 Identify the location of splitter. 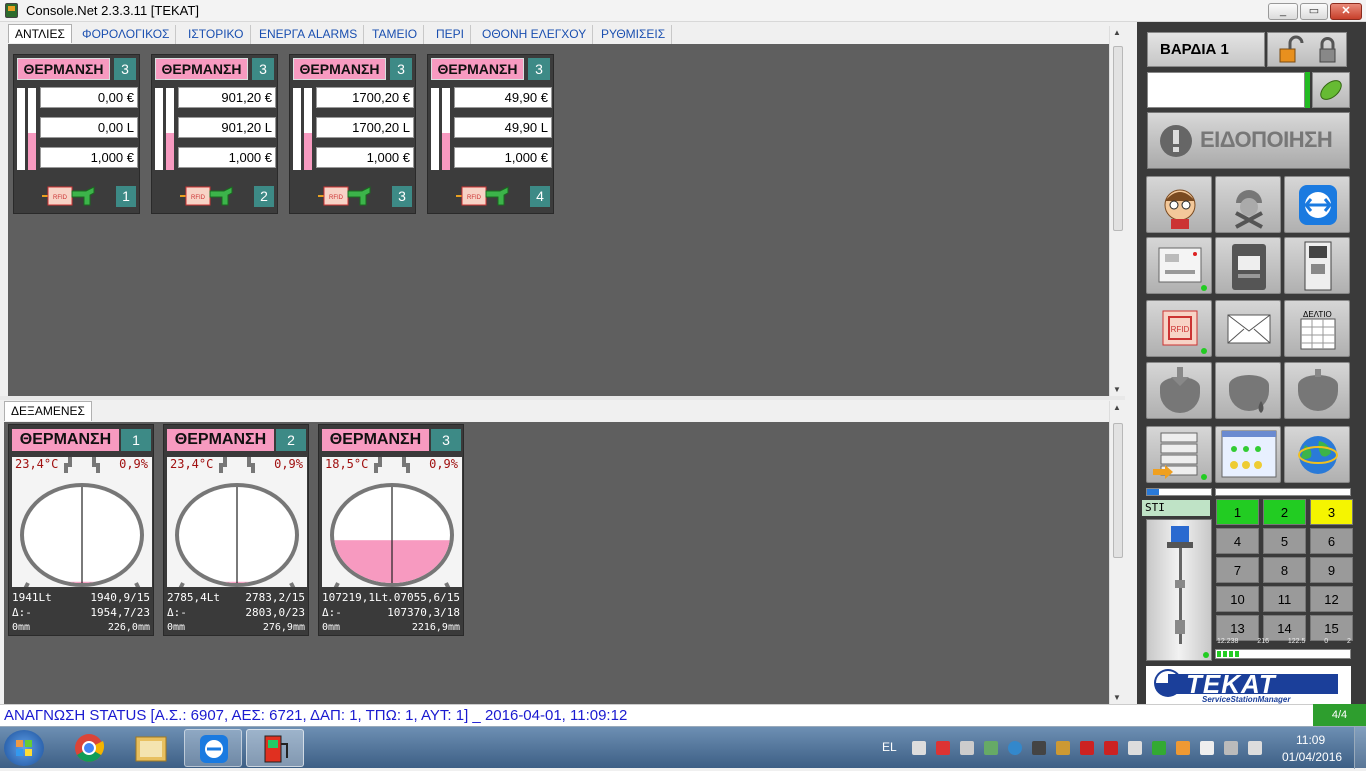
(562, 398).